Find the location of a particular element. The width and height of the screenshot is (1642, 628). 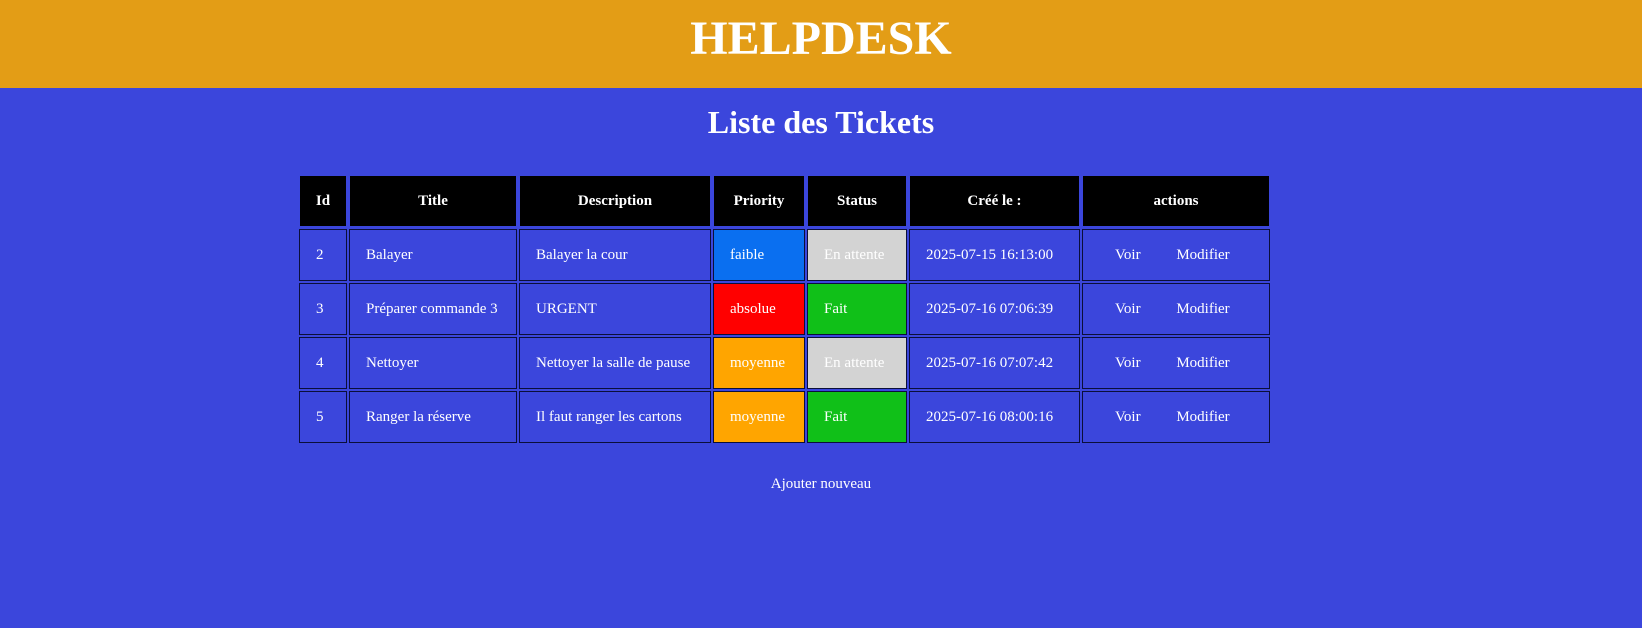

ticket-id: 3 is located at coordinates (323, 309).